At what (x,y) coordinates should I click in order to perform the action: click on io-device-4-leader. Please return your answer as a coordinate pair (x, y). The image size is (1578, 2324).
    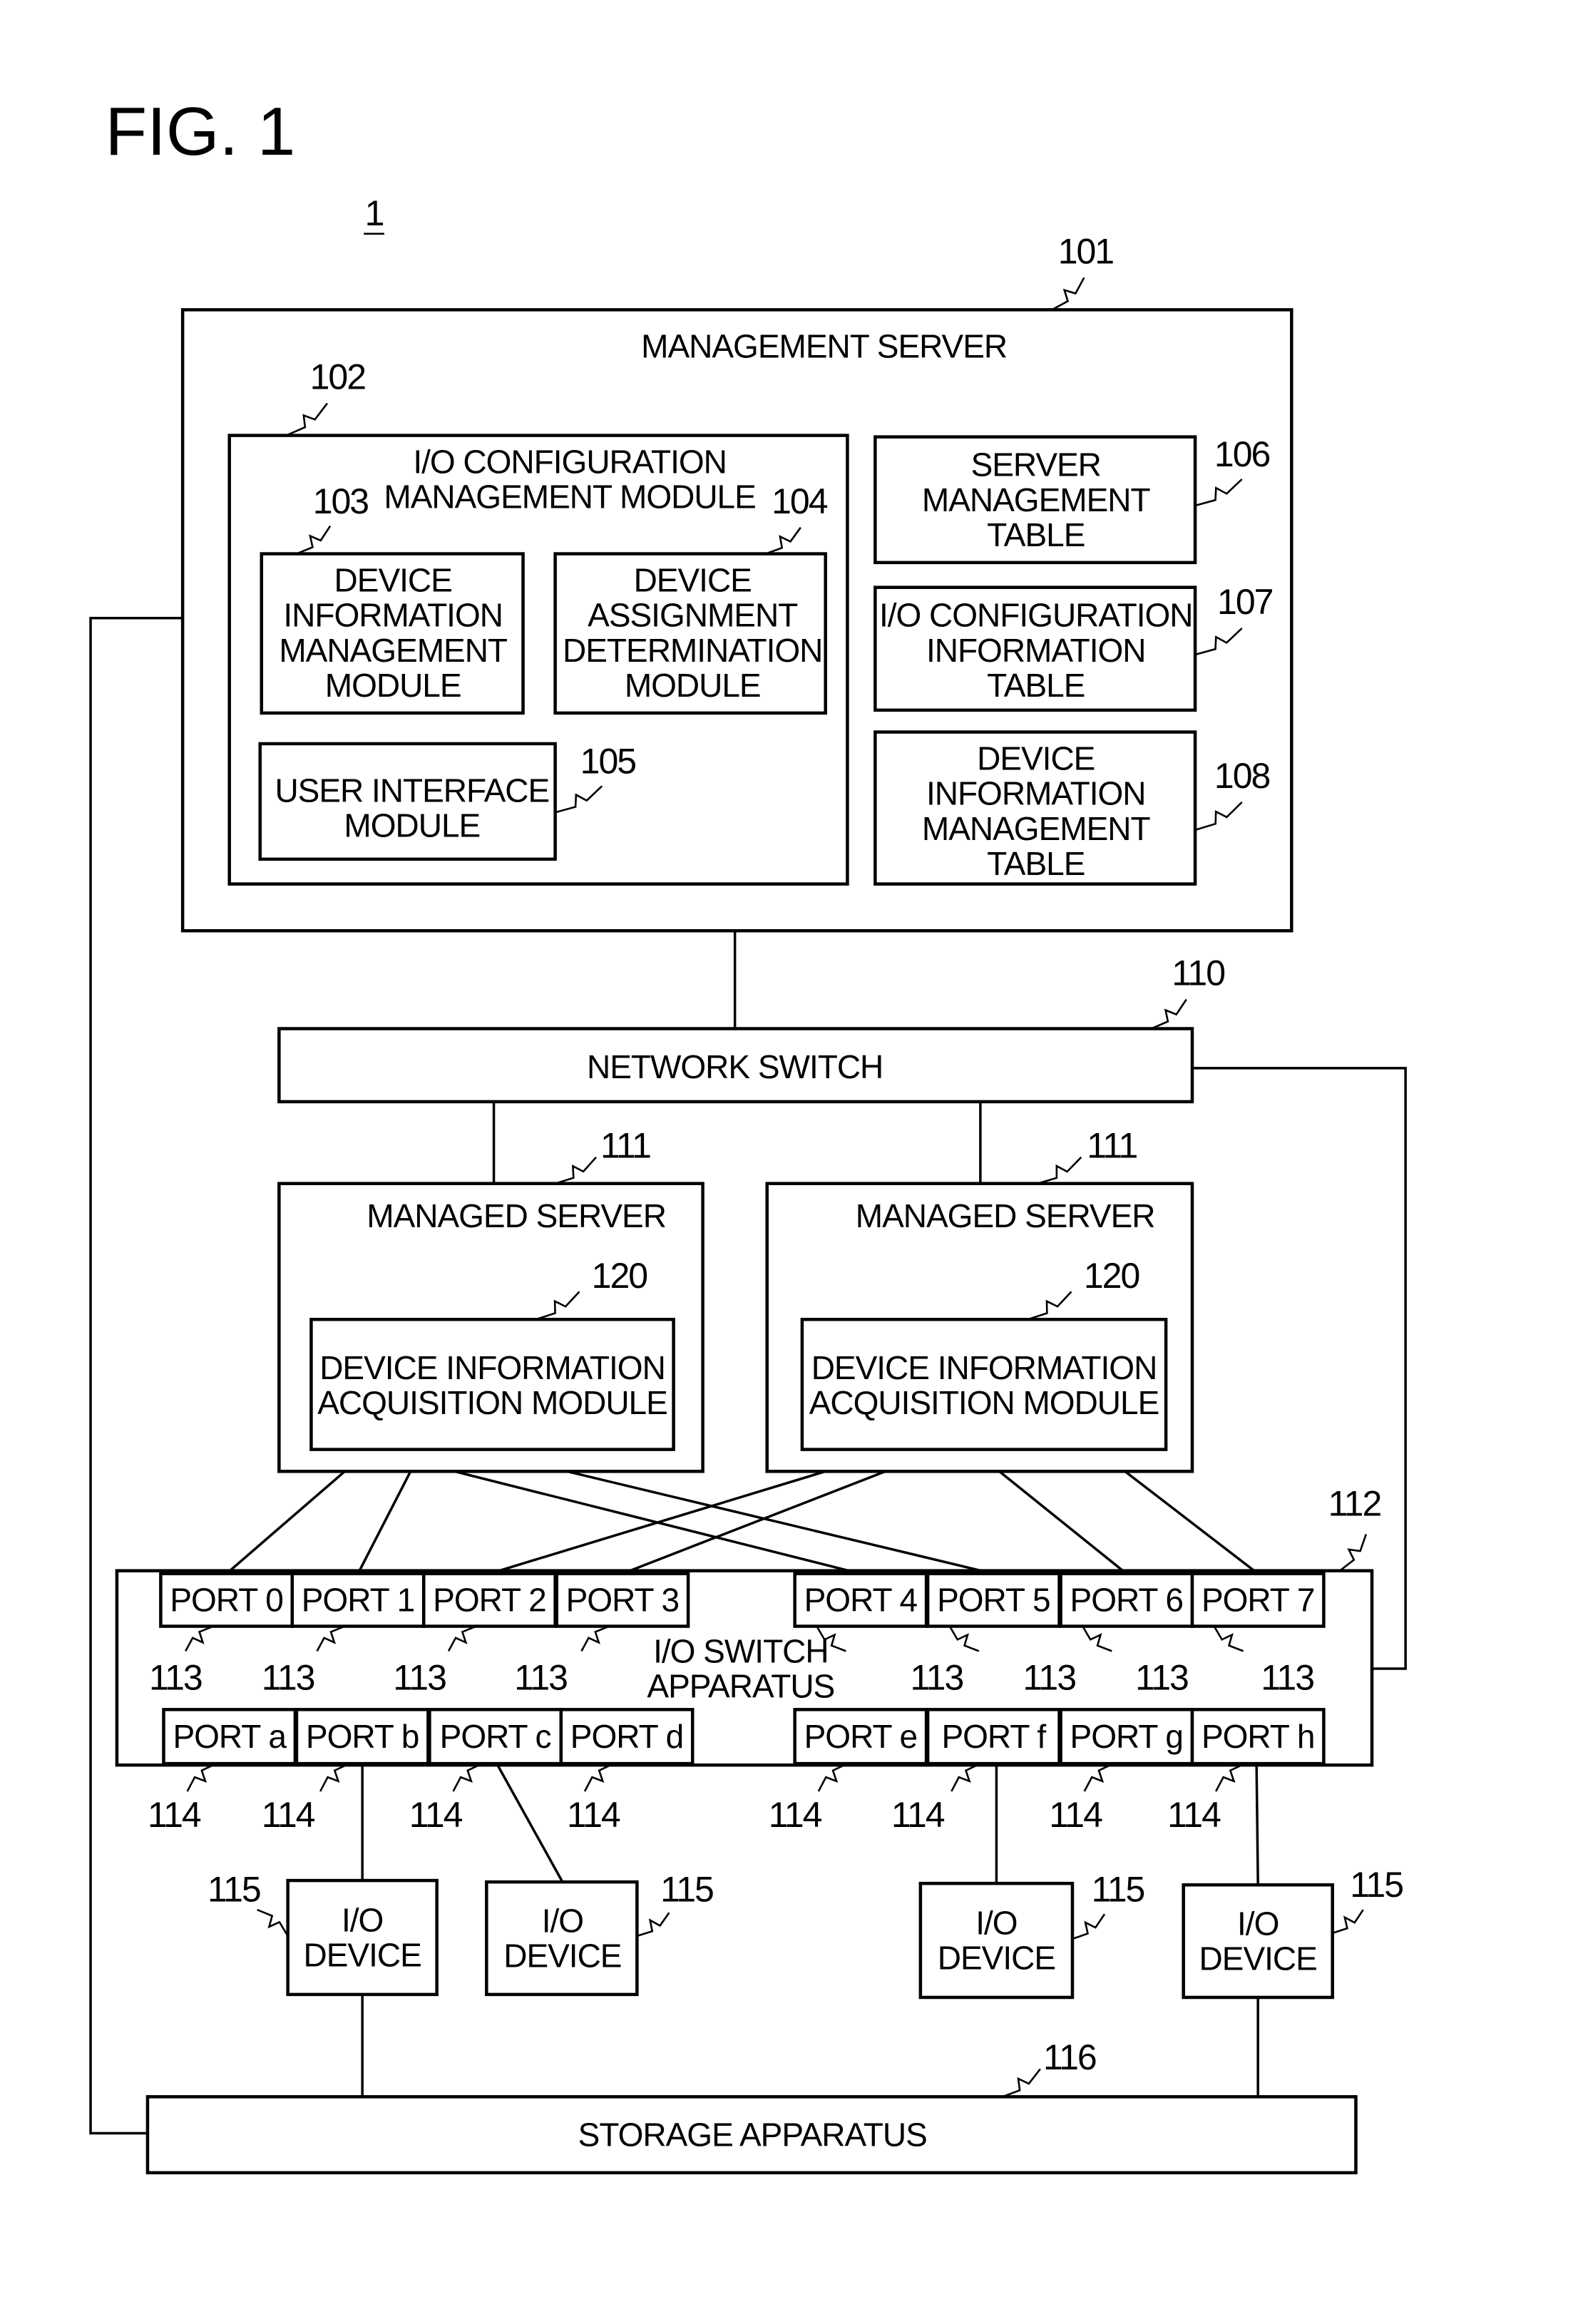
    Looking at the image, I should click on (1348, 1922).